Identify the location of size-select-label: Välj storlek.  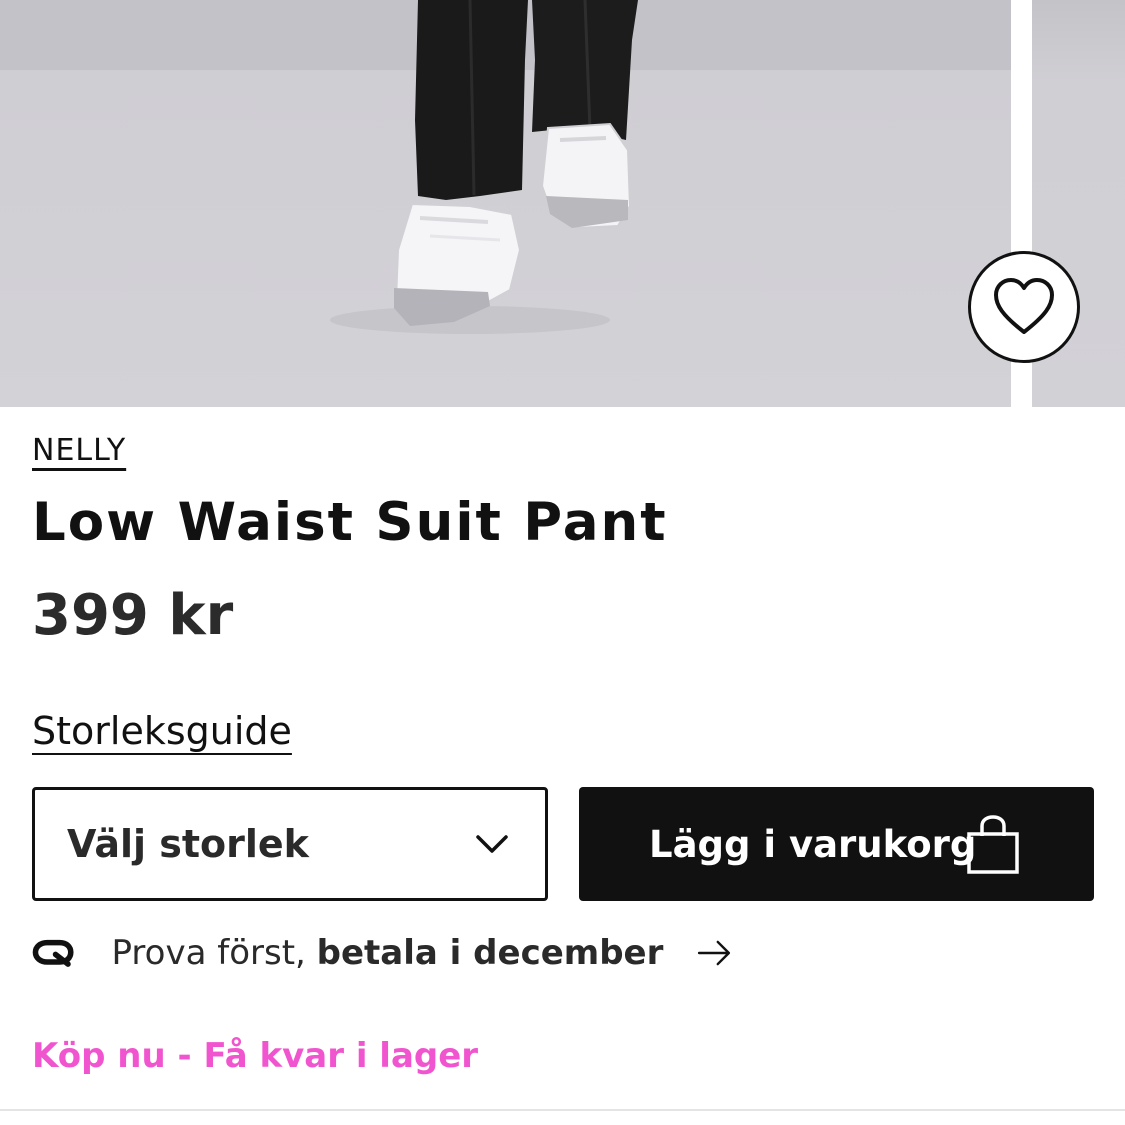
(188, 844).